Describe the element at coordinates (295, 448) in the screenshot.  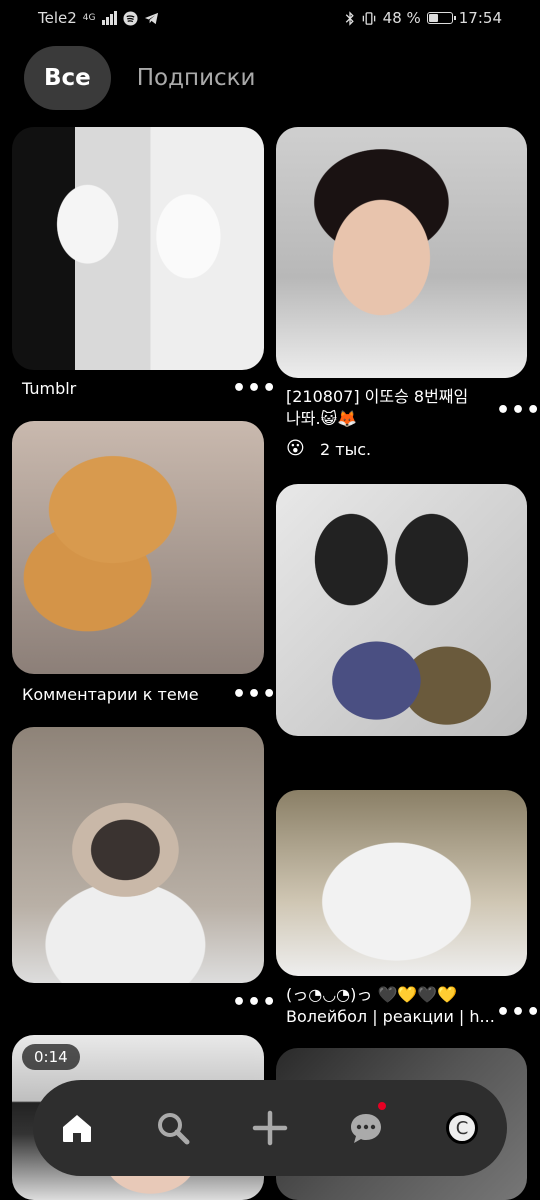
I see `reaction-icon: 😮` at that location.